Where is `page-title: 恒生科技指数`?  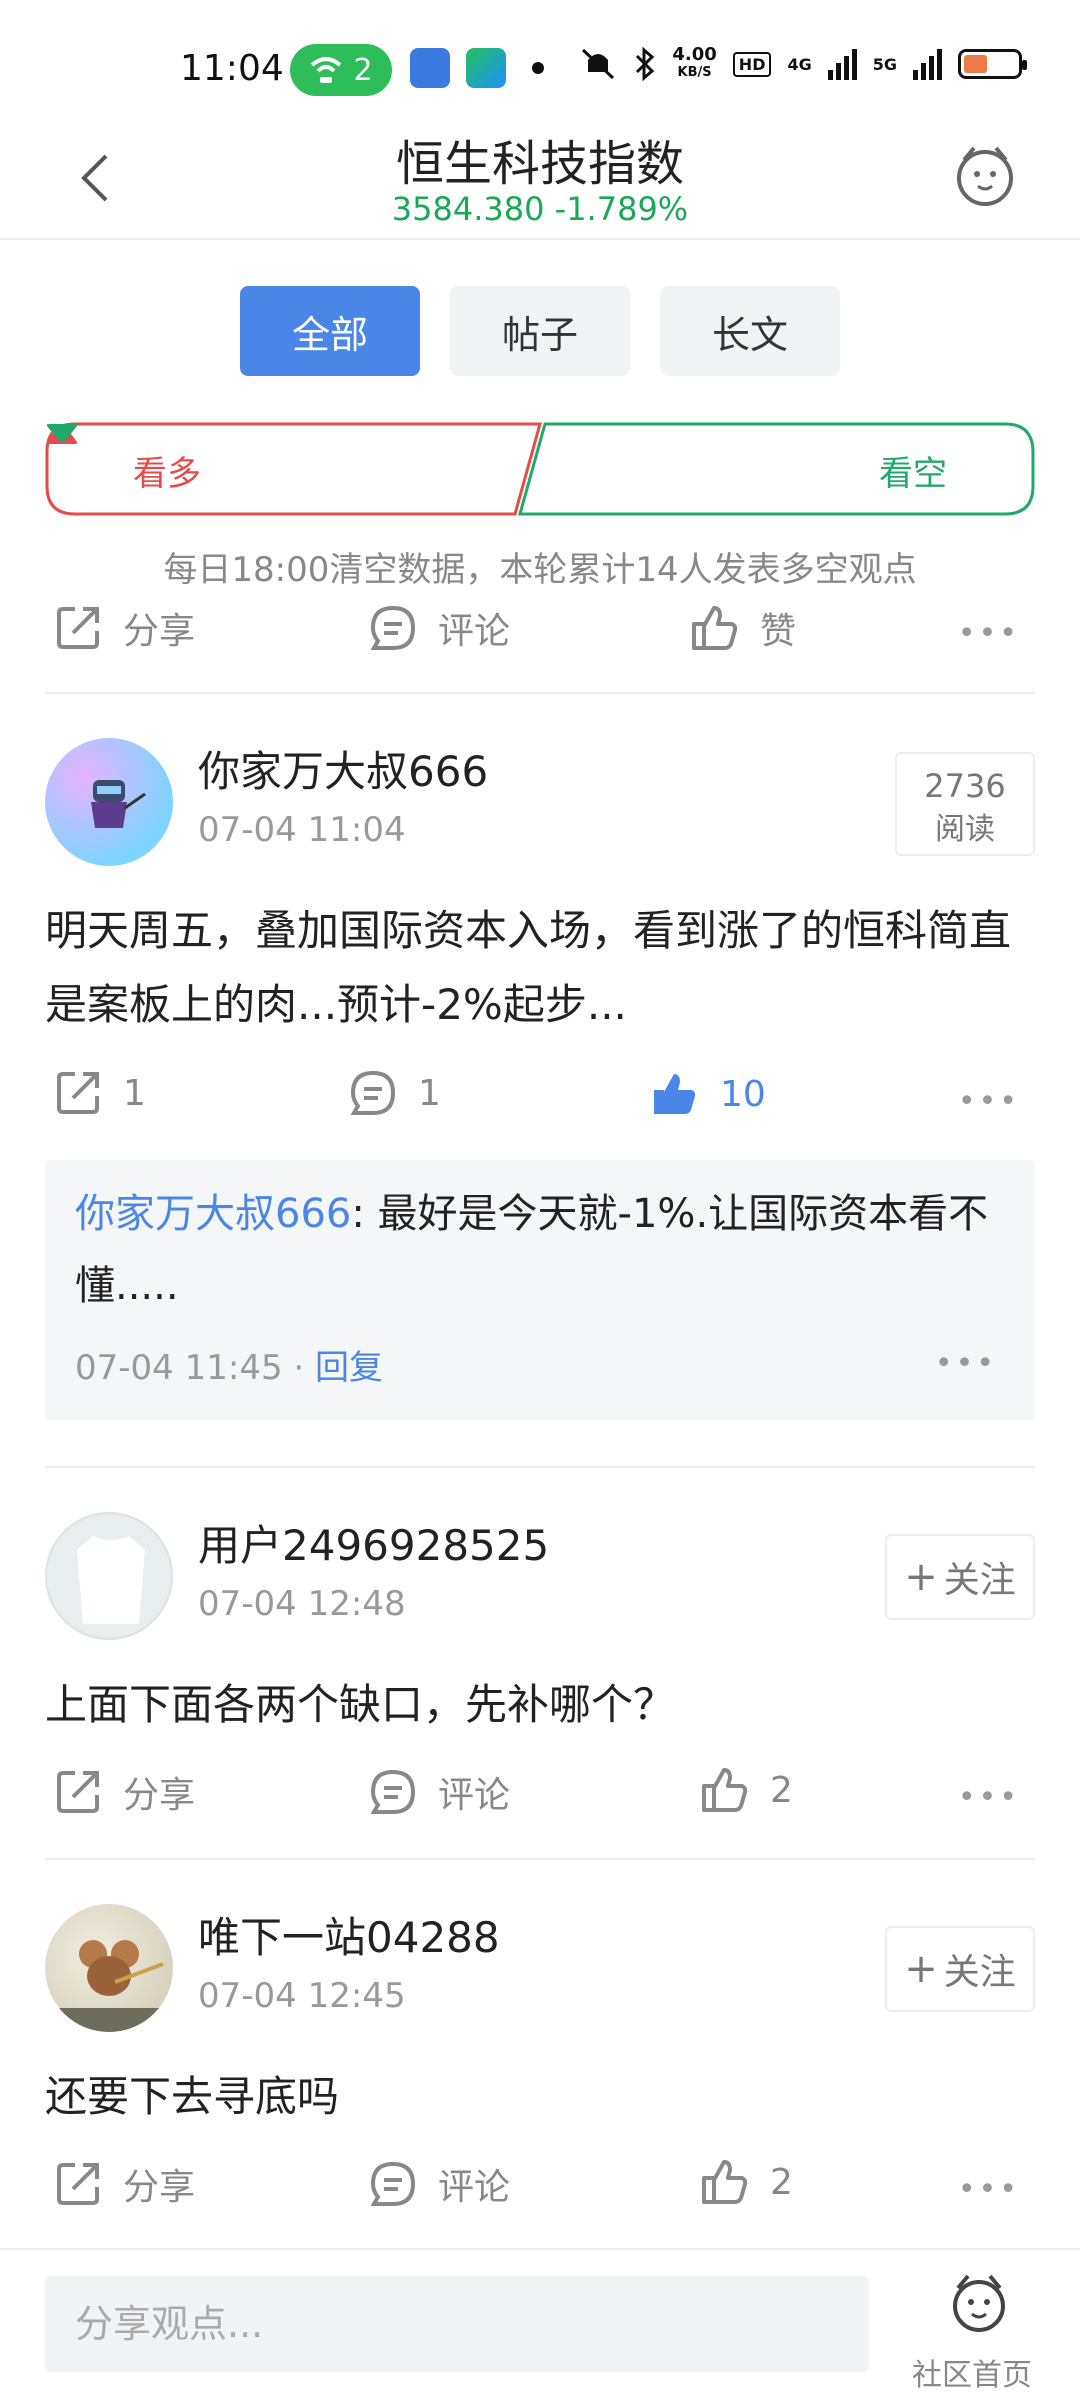
page-title: 恒生科技指数 is located at coordinates (539, 164).